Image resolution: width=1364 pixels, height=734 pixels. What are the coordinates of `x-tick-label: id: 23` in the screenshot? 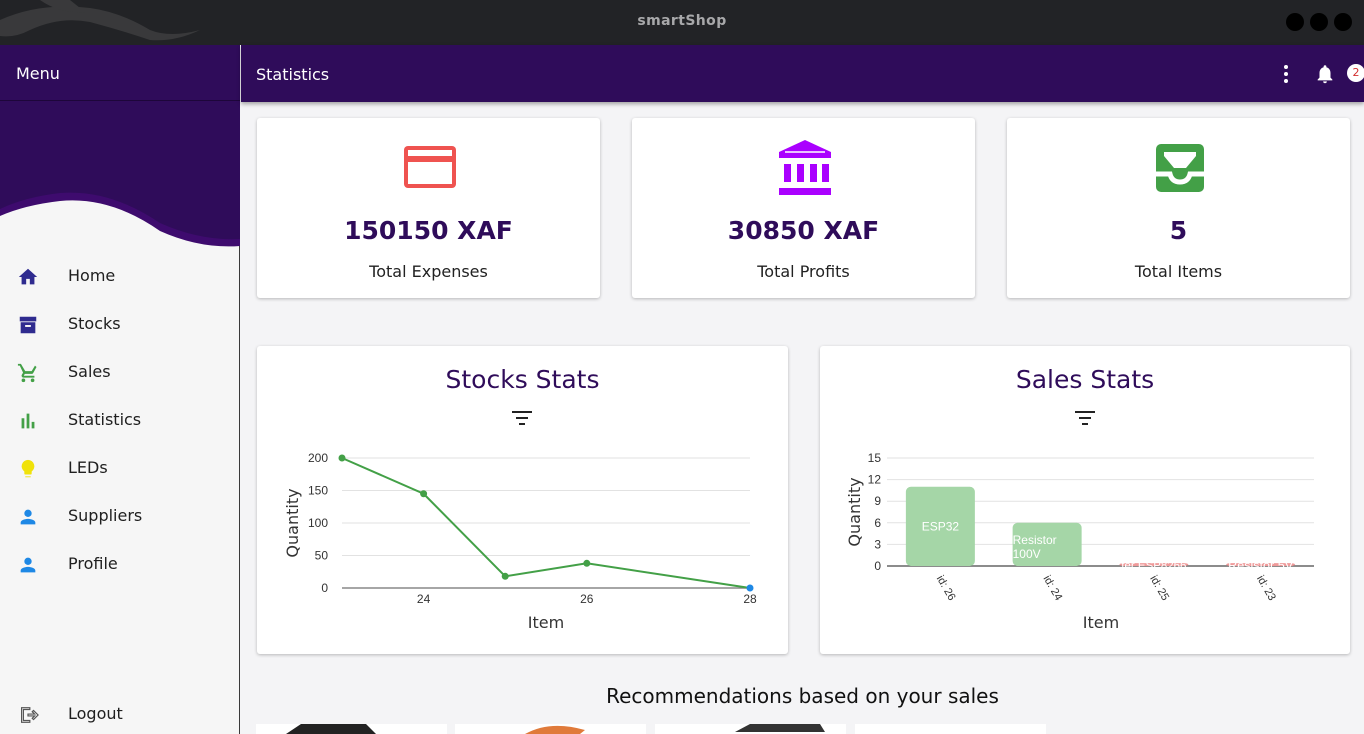 It's located at (1266, 588).